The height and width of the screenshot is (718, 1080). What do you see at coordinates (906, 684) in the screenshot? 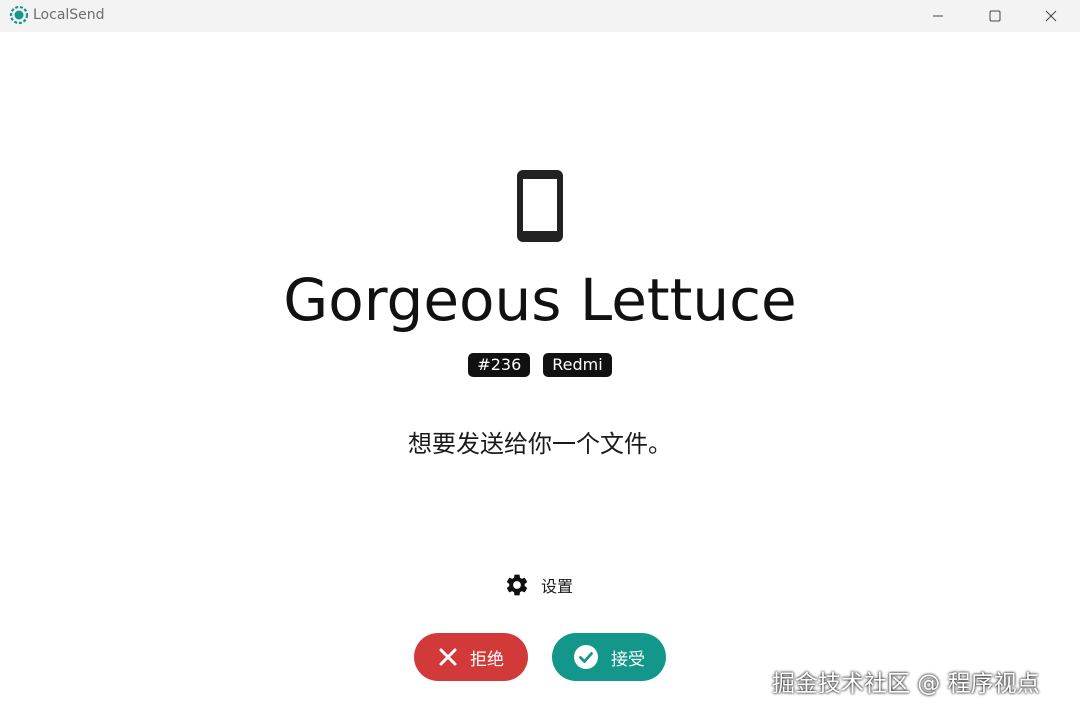
I see `watermark-text: 掘金技术社区 @ 程序视点` at bounding box center [906, 684].